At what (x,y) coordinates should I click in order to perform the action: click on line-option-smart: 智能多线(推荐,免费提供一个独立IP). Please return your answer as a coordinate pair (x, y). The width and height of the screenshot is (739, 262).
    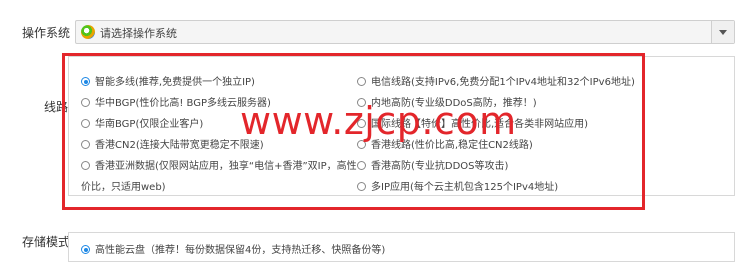
    Looking at the image, I should click on (168, 80).